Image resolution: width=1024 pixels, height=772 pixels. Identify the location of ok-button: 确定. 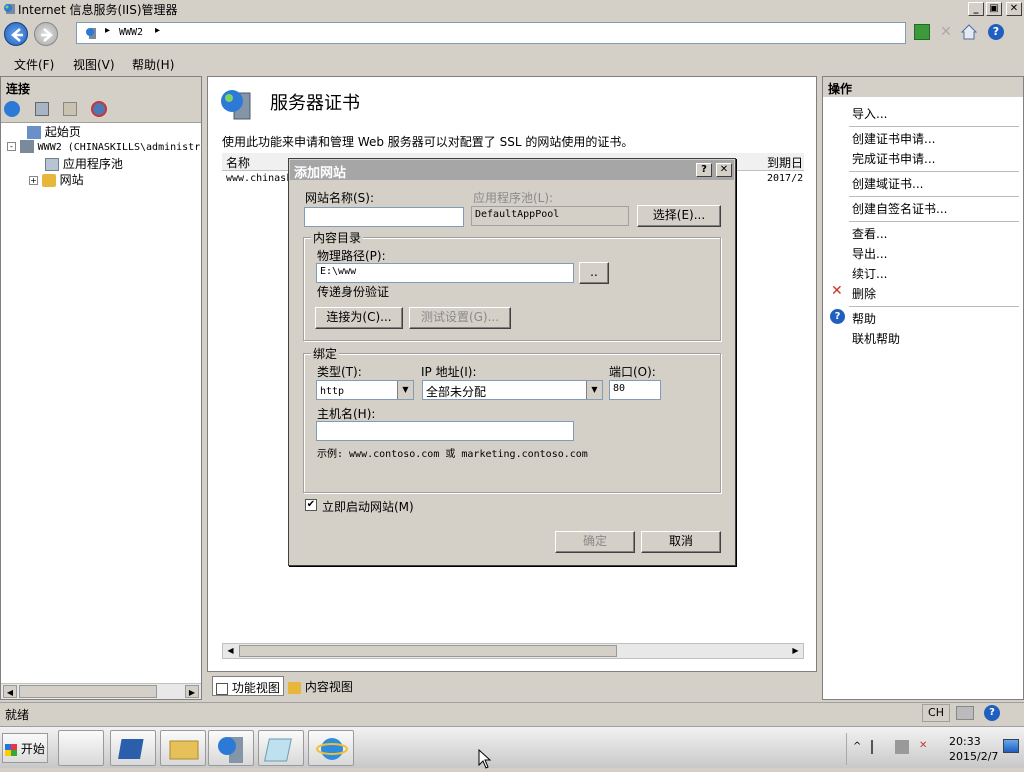
(595, 542).